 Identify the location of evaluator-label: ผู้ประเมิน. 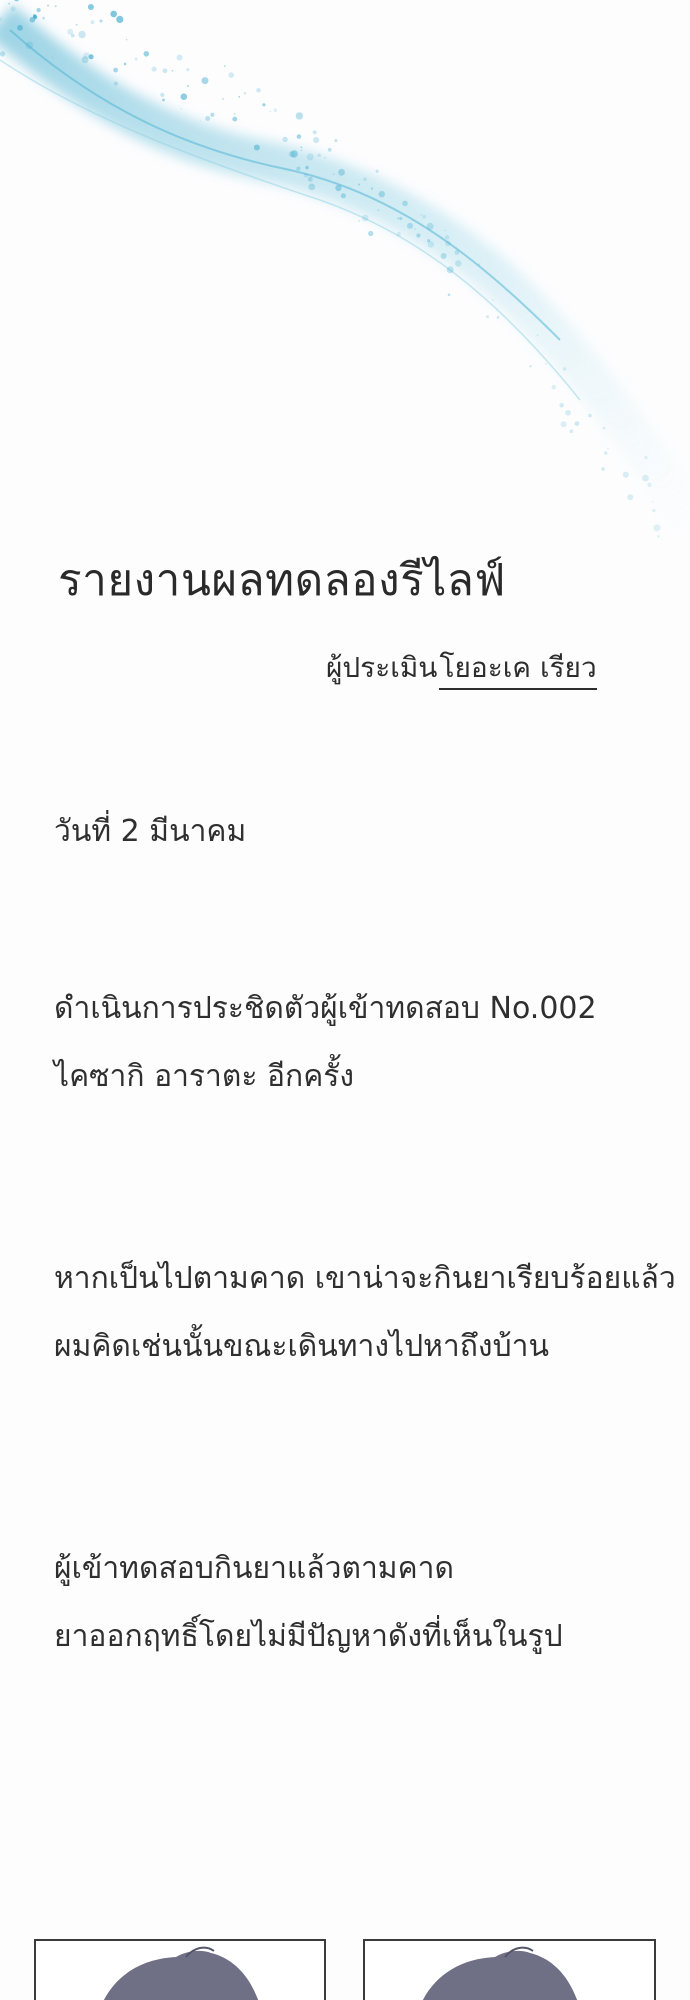
(382, 667).